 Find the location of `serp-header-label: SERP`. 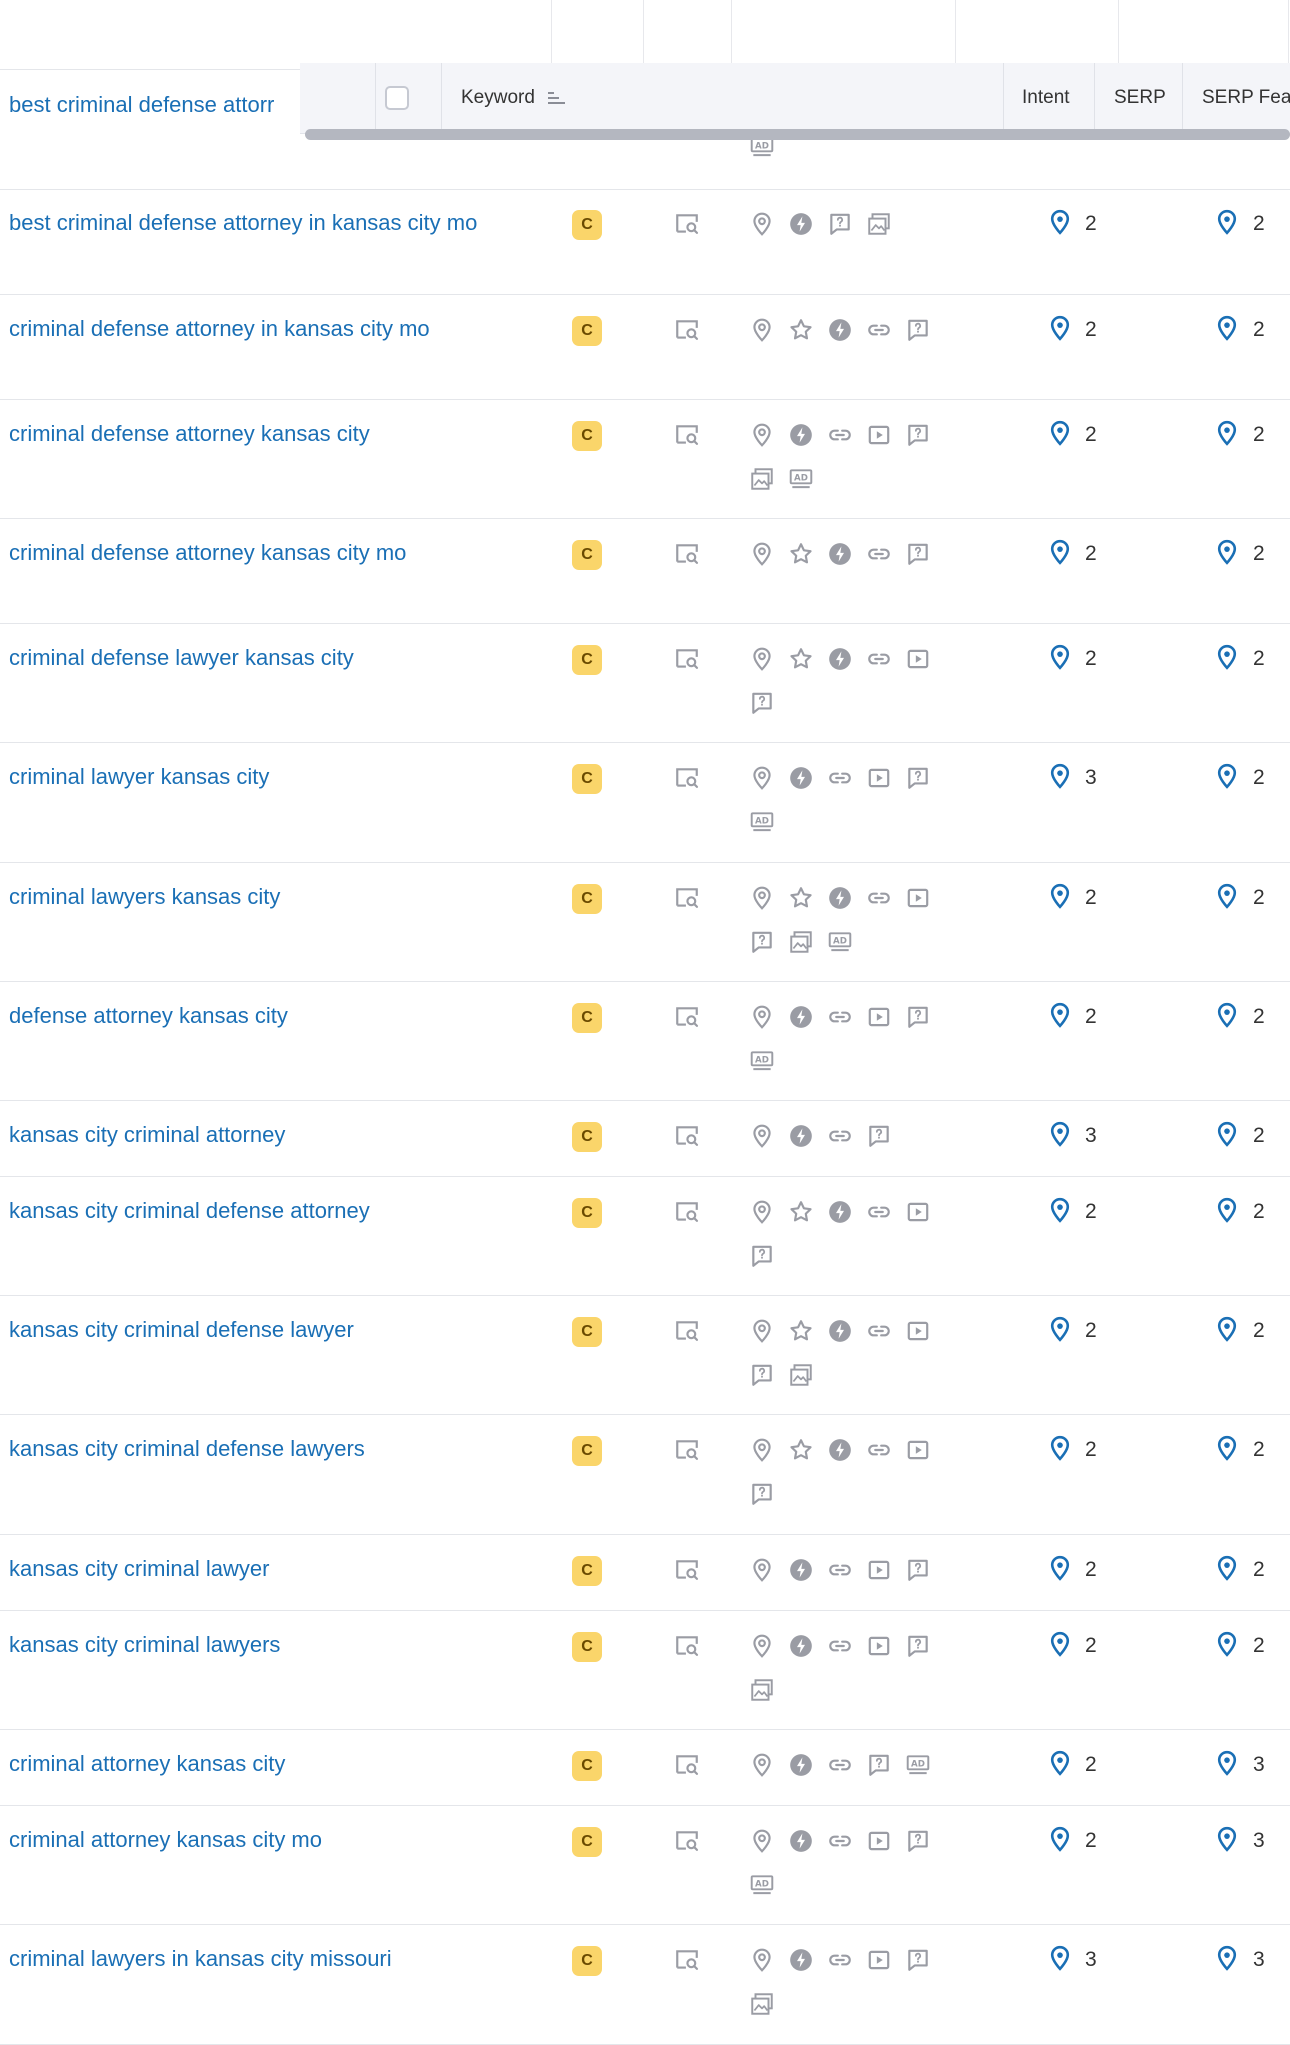

serp-header-label: SERP is located at coordinates (1140, 97).